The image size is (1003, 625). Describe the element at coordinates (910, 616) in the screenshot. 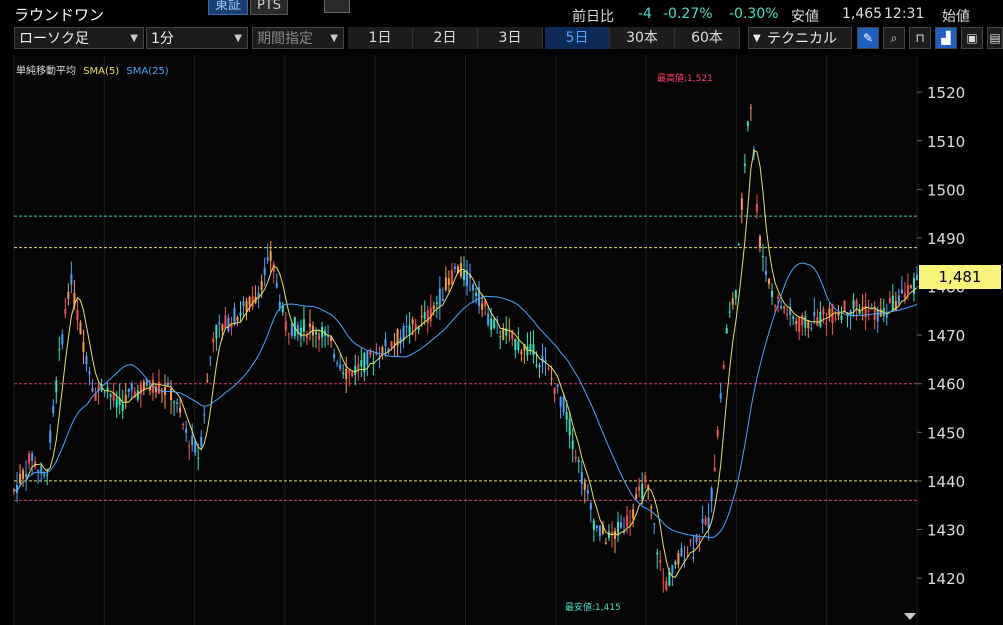

I see `scroll-down-icon` at that location.